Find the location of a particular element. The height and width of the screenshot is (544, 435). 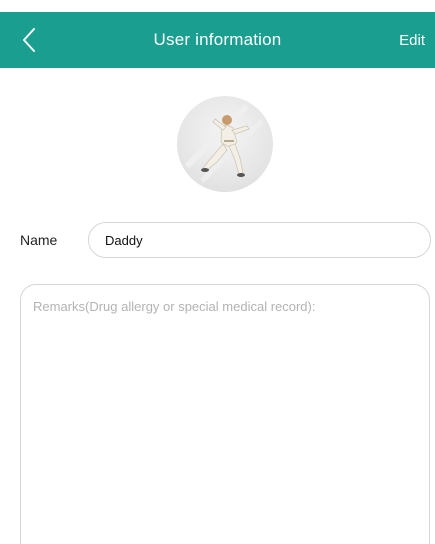

page-title: User information is located at coordinates (217, 39).